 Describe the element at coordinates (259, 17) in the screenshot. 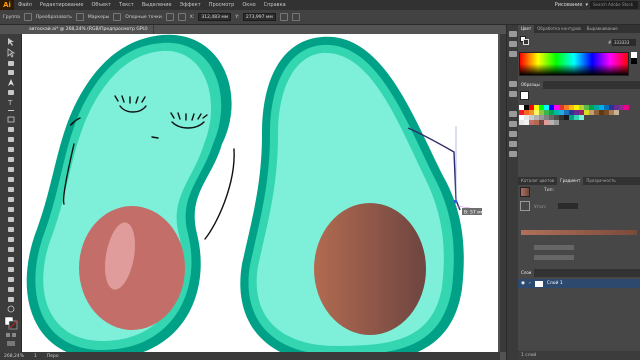

I see `y-position-field: 273,997 мм` at that location.